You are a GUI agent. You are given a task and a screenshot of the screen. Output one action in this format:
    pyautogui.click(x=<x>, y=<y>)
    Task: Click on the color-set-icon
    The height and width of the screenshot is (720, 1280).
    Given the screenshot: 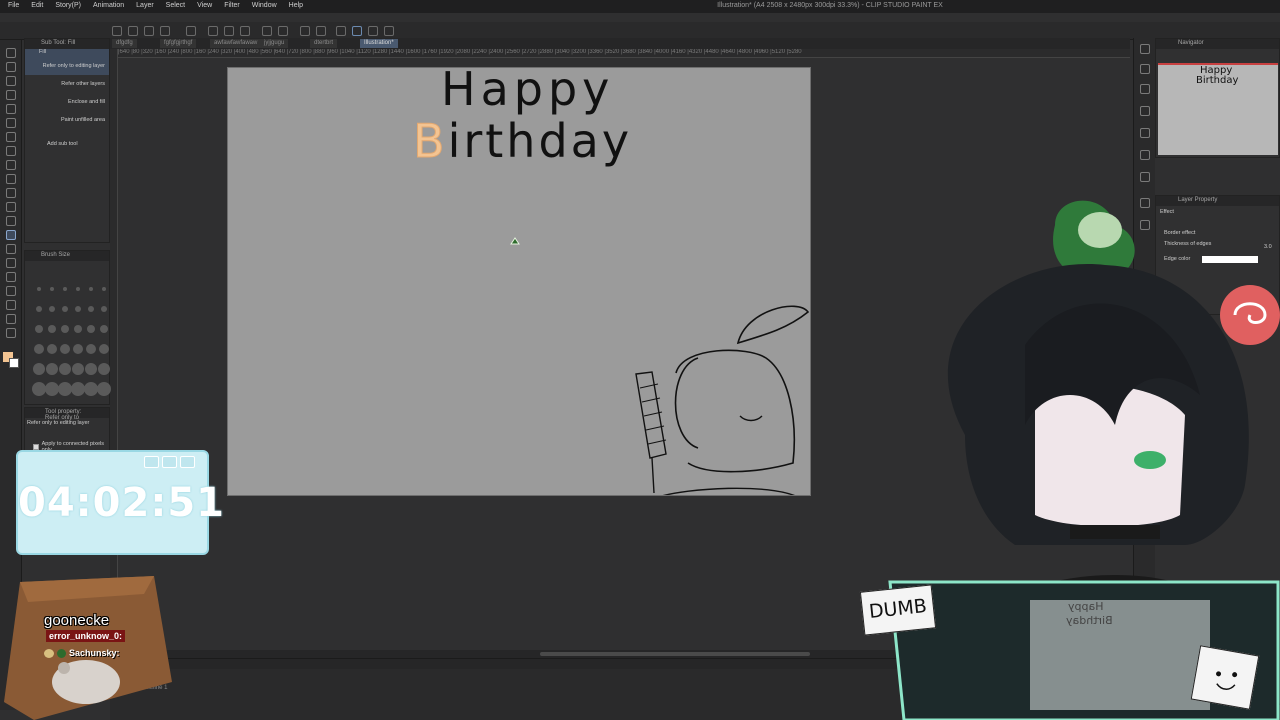 What is the action you would take?
    pyautogui.click(x=1145, y=133)
    